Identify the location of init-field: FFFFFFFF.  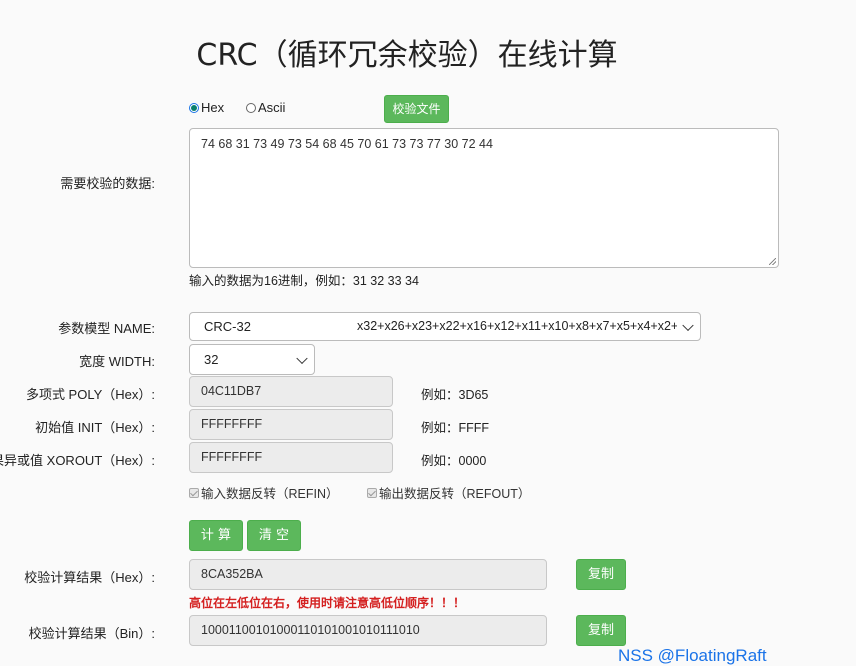
(291, 424).